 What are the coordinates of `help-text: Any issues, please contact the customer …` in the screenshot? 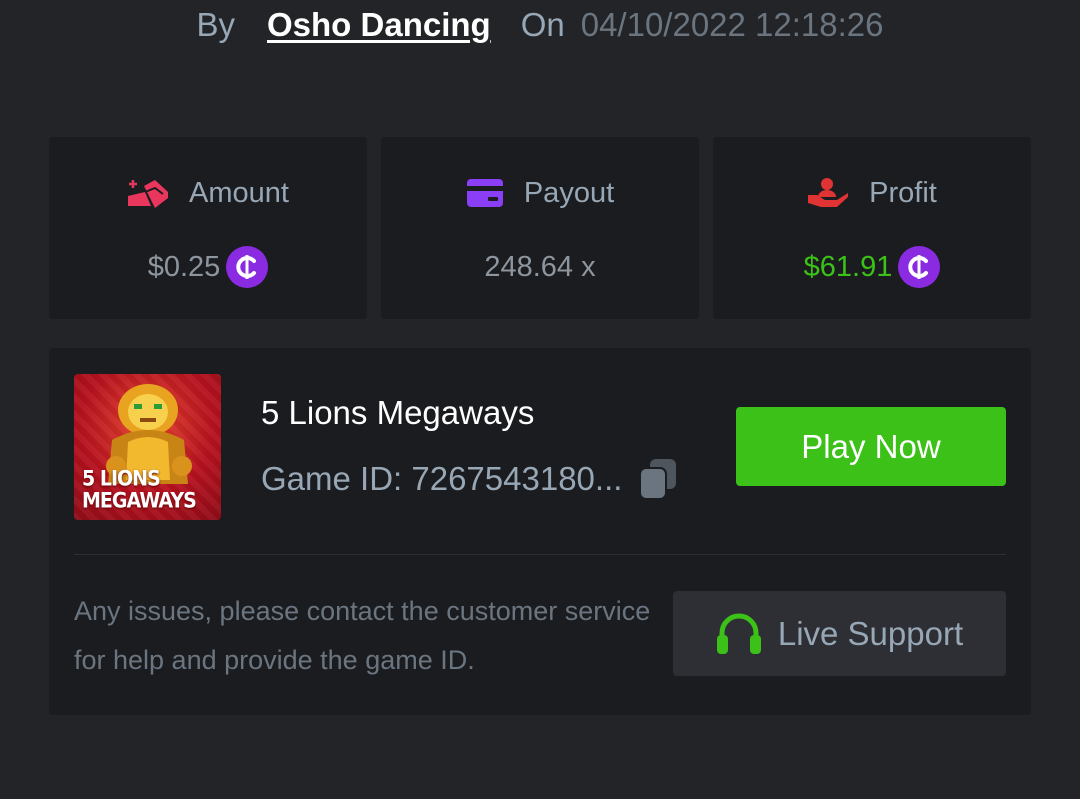 It's located at (362, 635).